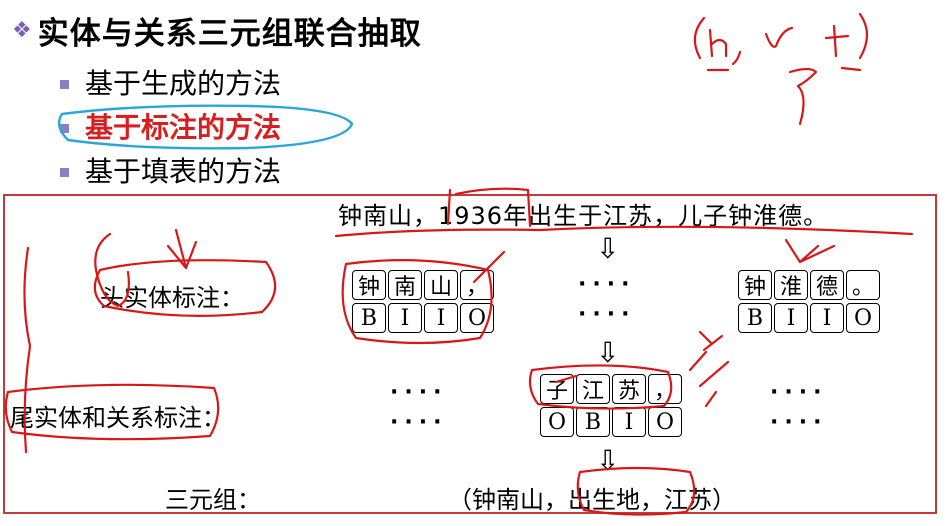  What do you see at coordinates (593, 389) in the screenshot?
I see `token-cell: 江` at bounding box center [593, 389].